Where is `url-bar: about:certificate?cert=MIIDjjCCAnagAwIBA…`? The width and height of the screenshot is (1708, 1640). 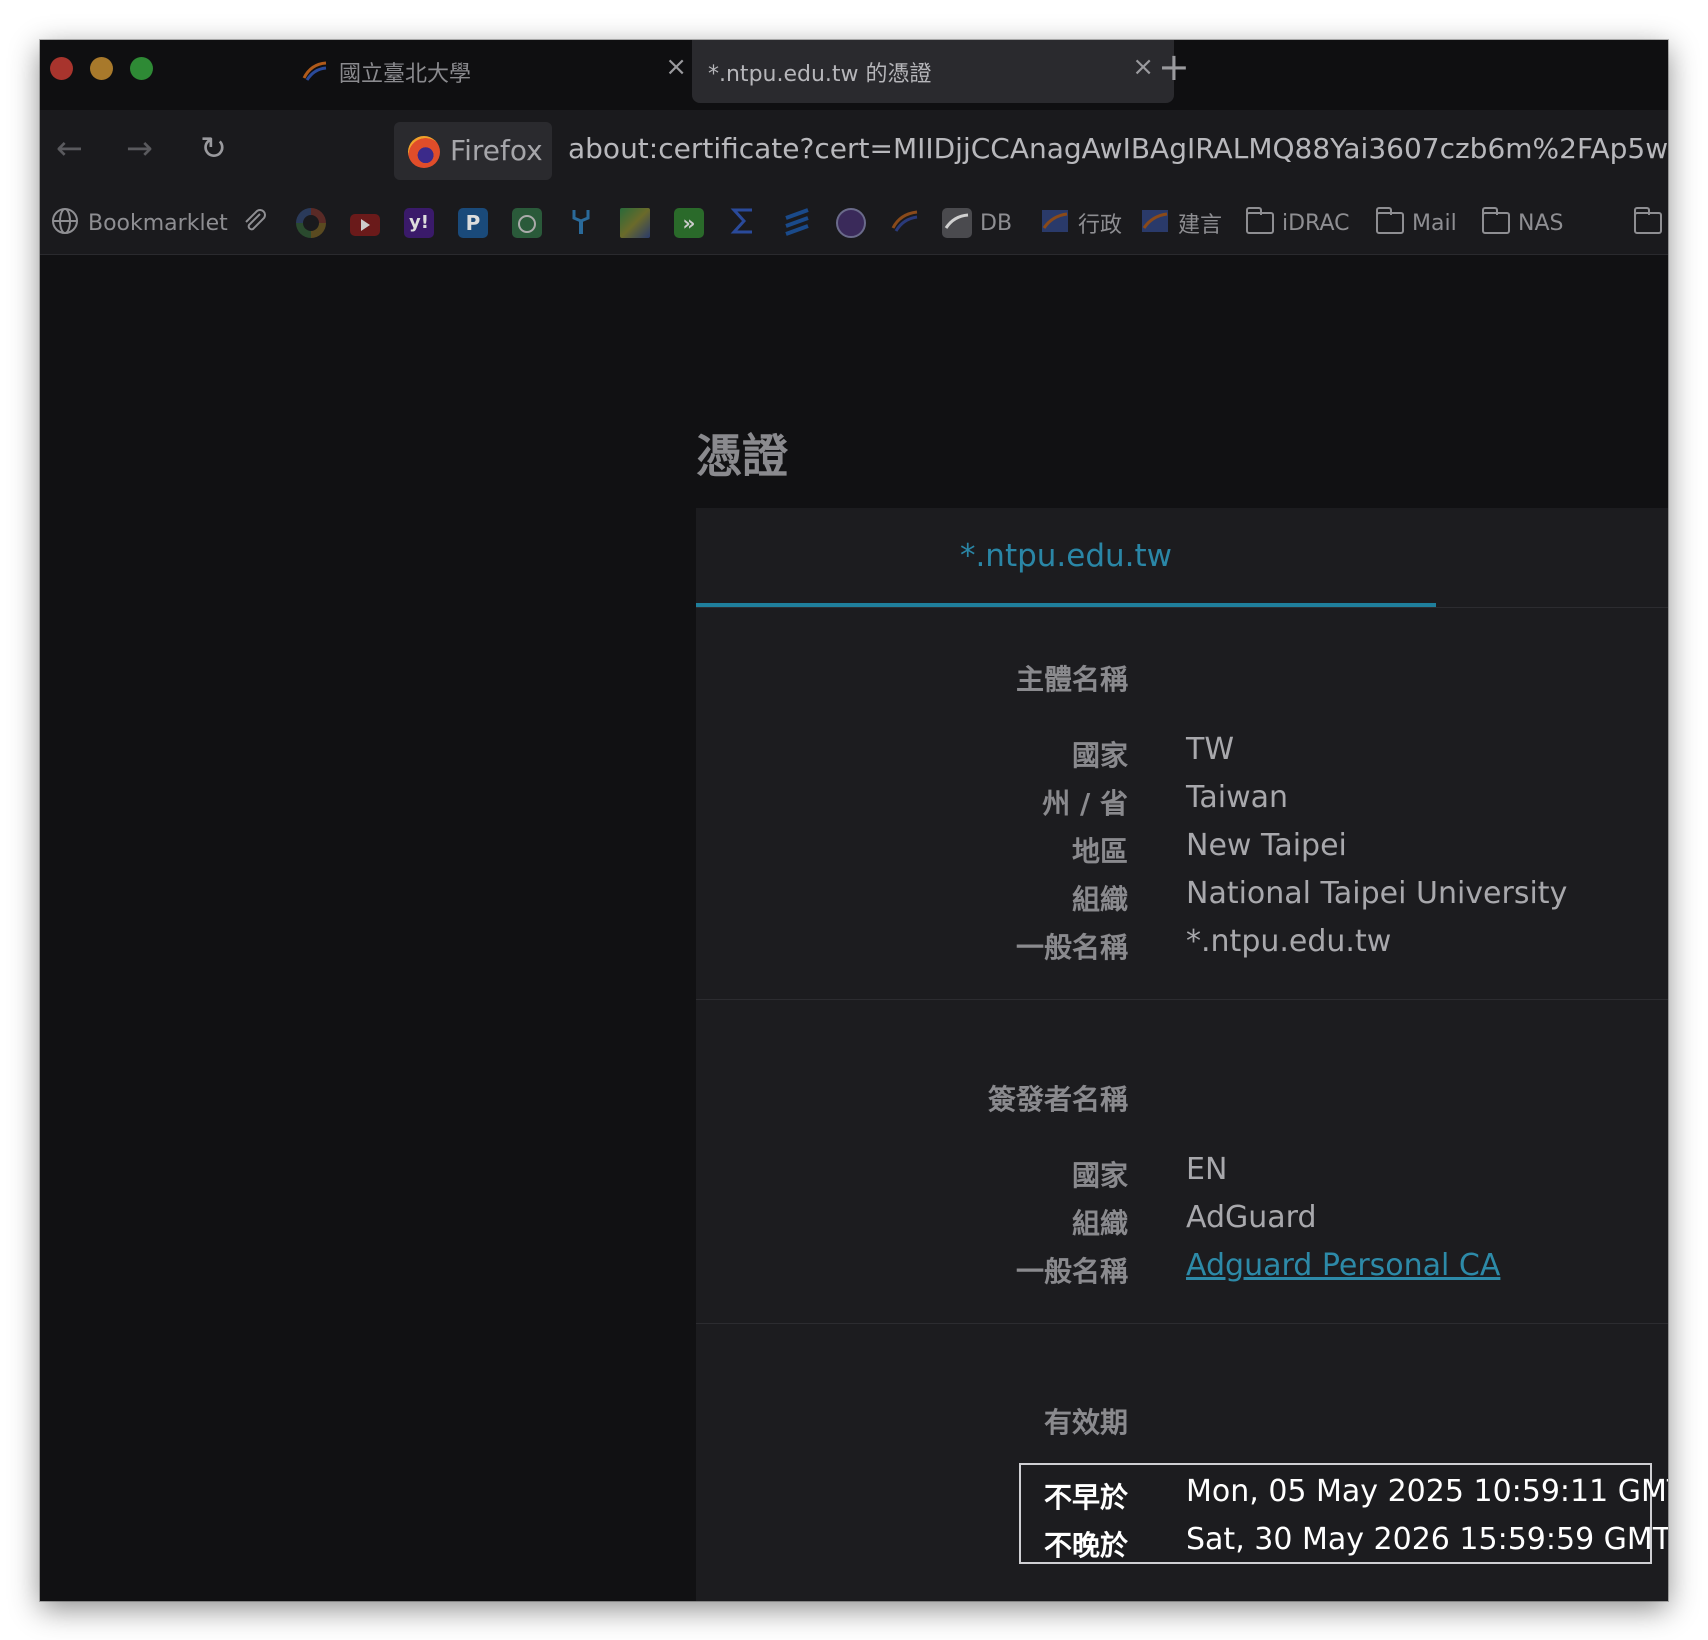
url-bar: about:certificate?cert=MIIDjjCCAnagAwIBA… is located at coordinates (1118, 148).